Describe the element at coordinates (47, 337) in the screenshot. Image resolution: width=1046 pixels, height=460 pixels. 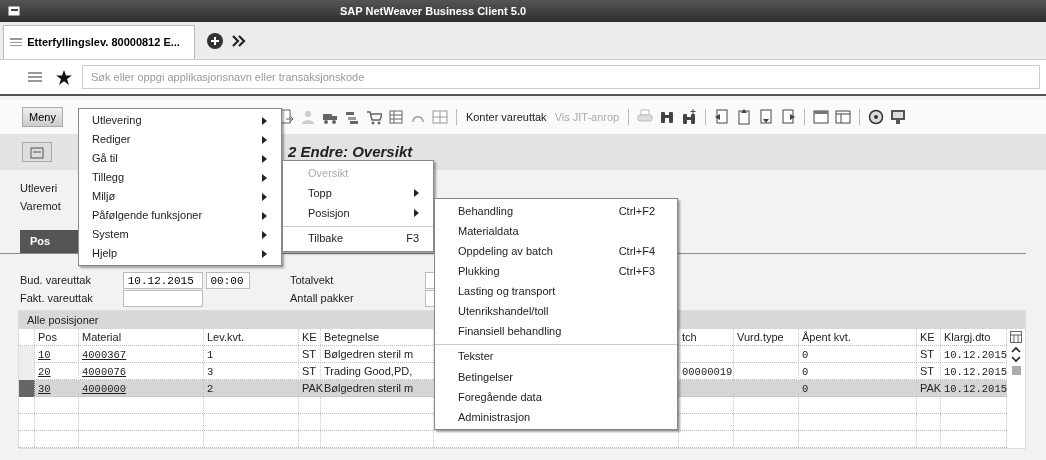
I see `column-header: Pos` at that location.